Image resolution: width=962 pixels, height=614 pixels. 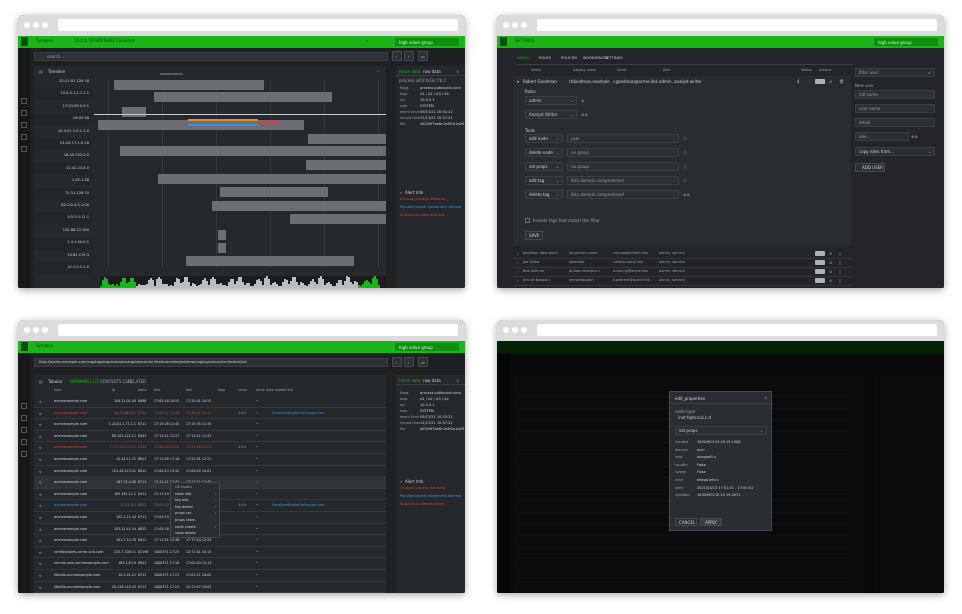 What do you see at coordinates (895, 108) in the screenshot?
I see `new-user-field: user name` at bounding box center [895, 108].